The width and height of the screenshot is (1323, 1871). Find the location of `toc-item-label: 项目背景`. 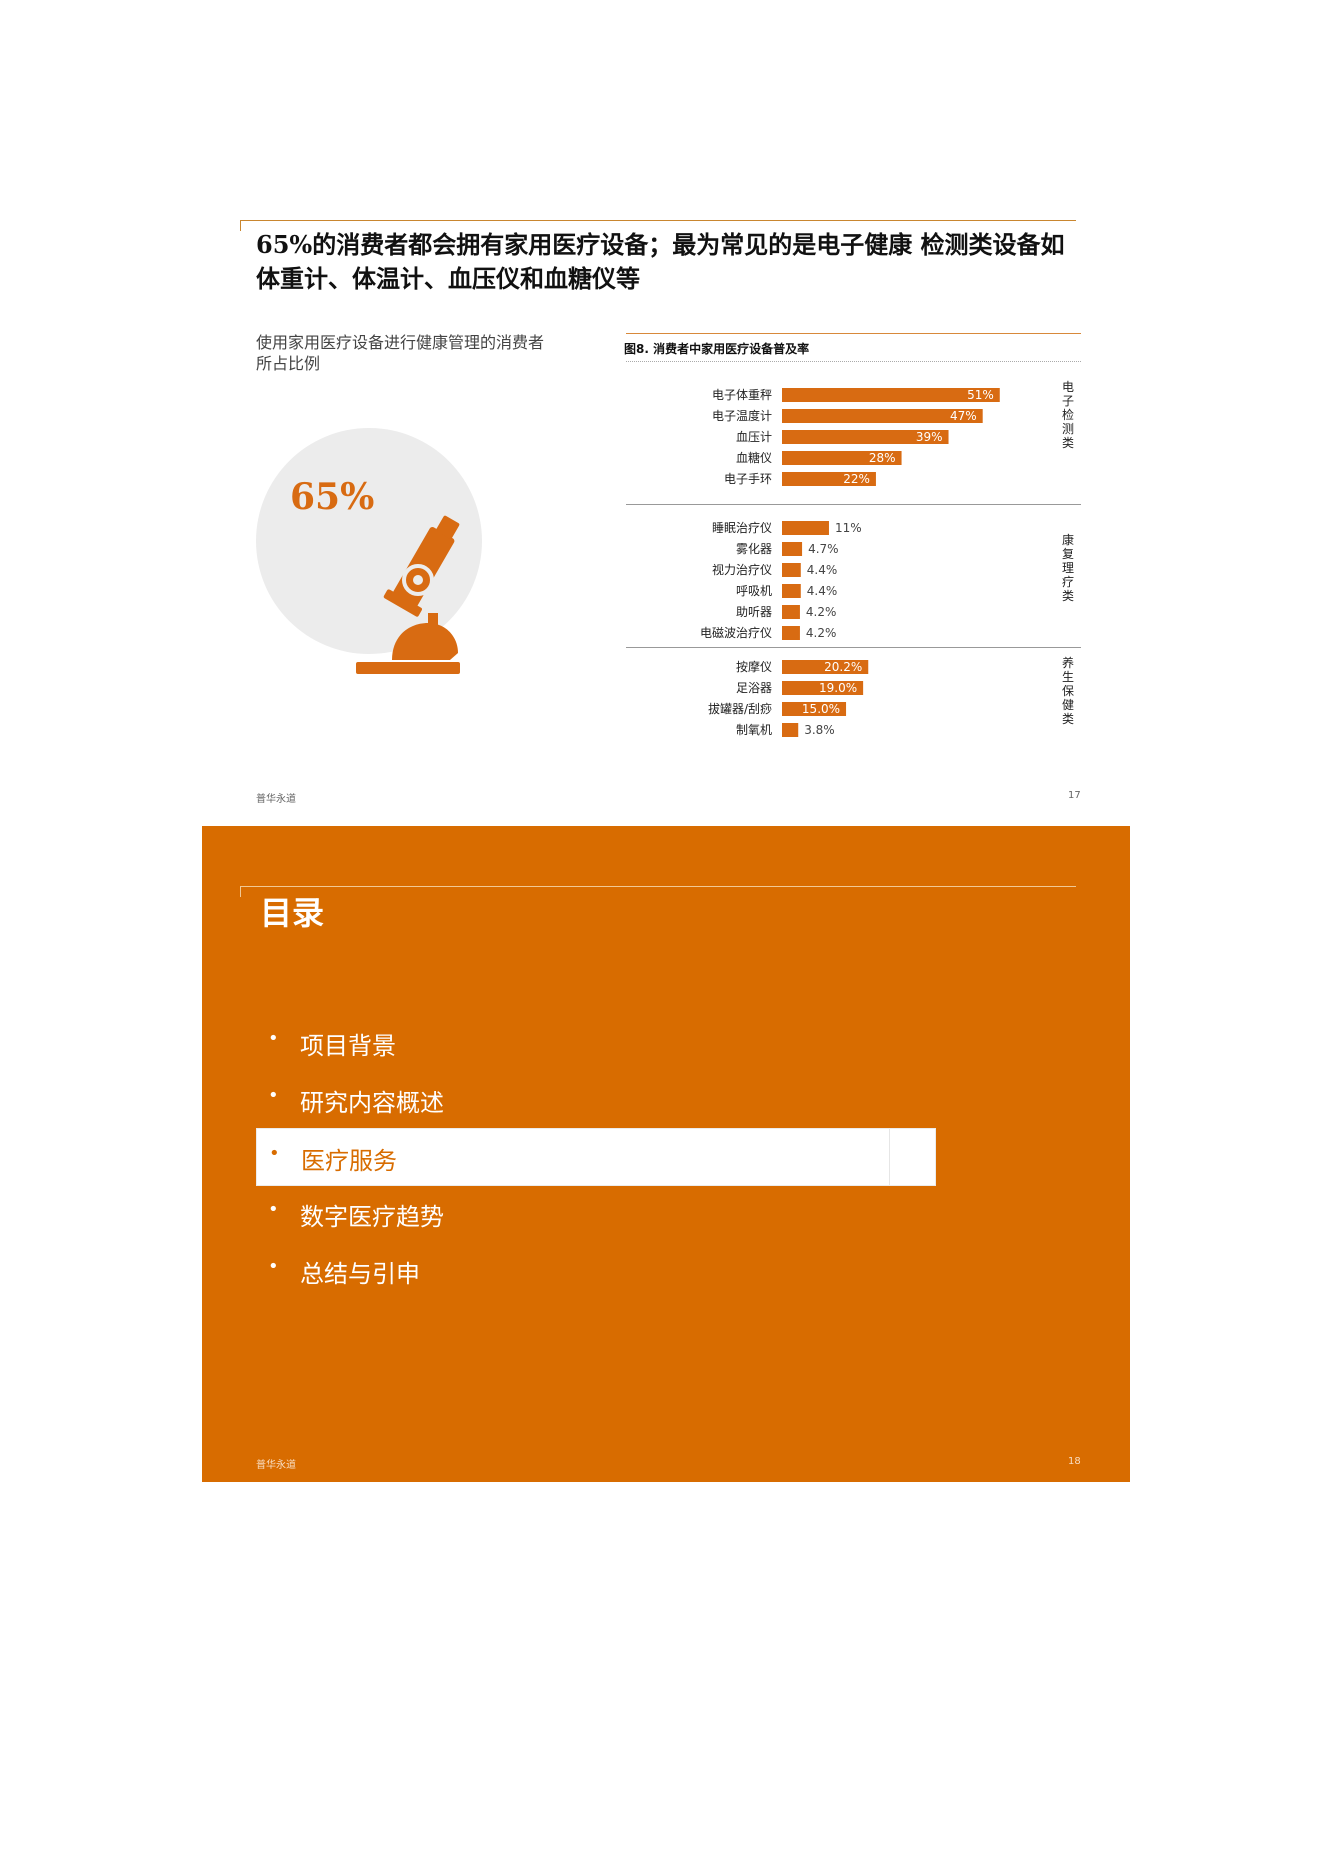

toc-item-label: 项目背景 is located at coordinates (348, 1046).